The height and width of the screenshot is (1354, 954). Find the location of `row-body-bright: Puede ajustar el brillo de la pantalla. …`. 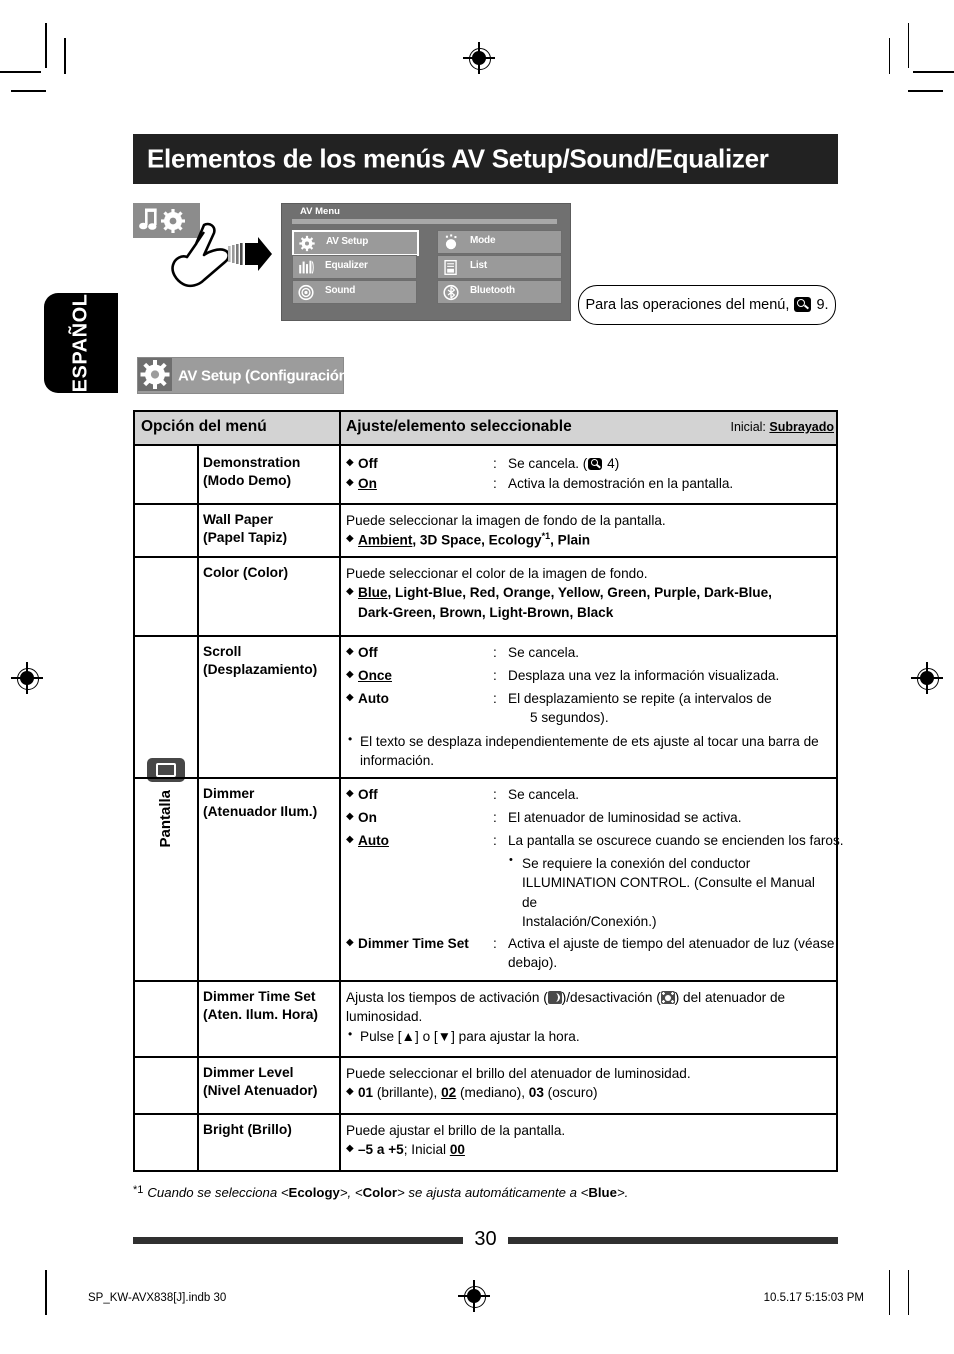

row-body-bright: Puede ajustar el brillo de la pantalla. … is located at coordinates (588, 1140).